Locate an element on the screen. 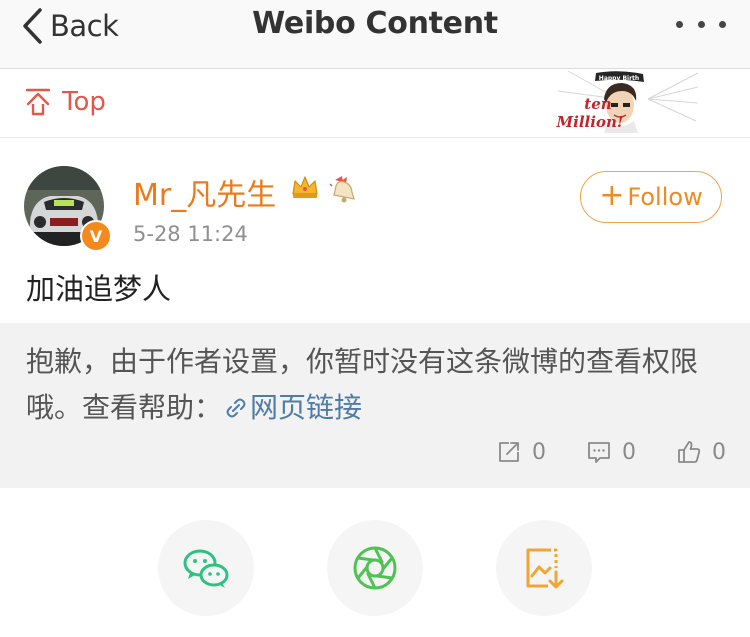 The height and width of the screenshot is (637, 750). top-label: Top is located at coordinates (84, 102).